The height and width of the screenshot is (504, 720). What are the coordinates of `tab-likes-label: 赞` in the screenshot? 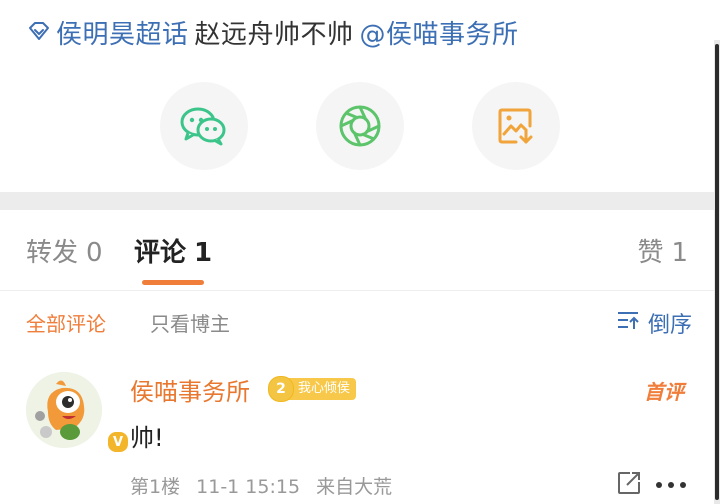 It's located at (650, 253).